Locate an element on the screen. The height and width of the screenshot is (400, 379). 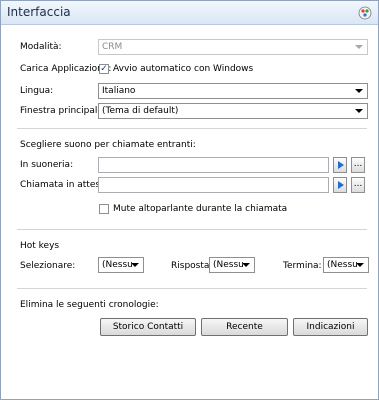
clear-recent-button: Recente is located at coordinates (244, 327).